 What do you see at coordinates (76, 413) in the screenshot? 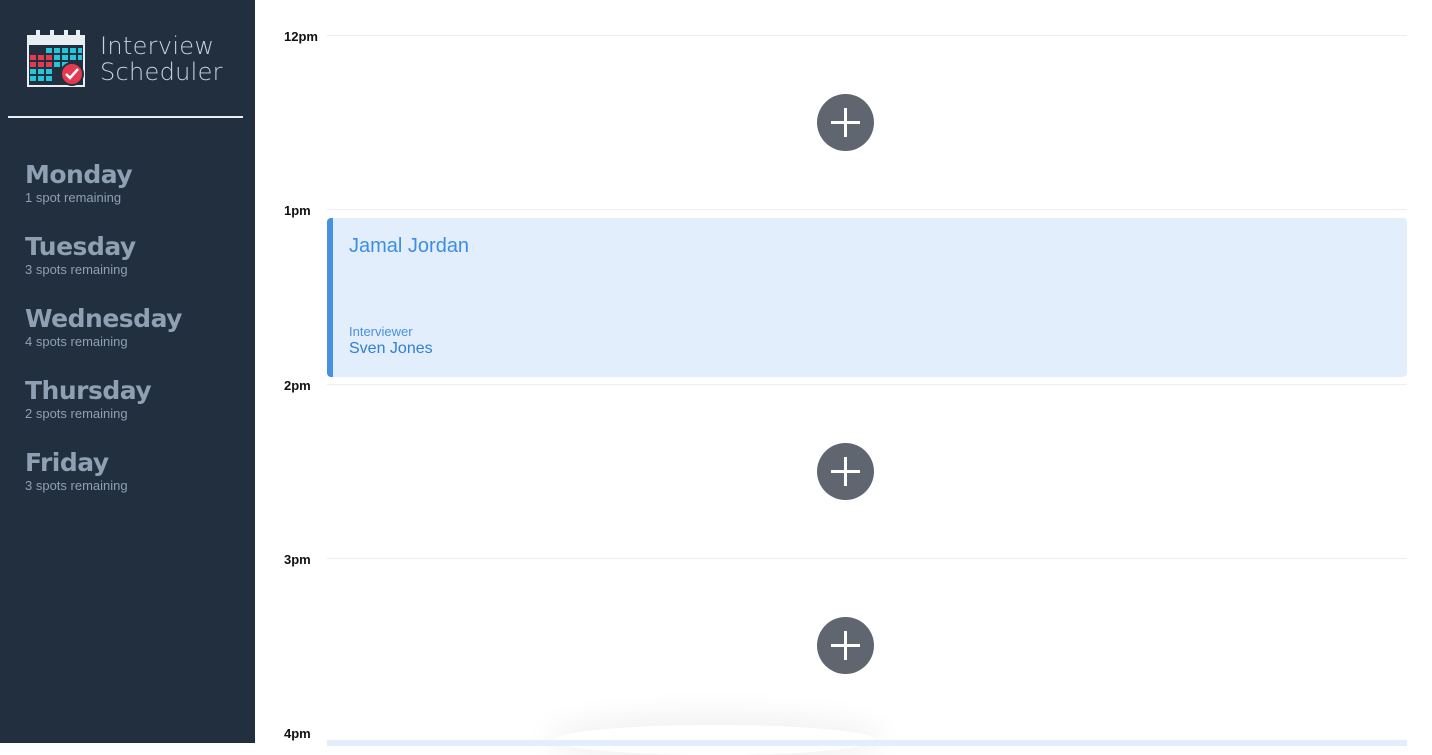
I see `day-spots: 2 spots remaining` at bounding box center [76, 413].